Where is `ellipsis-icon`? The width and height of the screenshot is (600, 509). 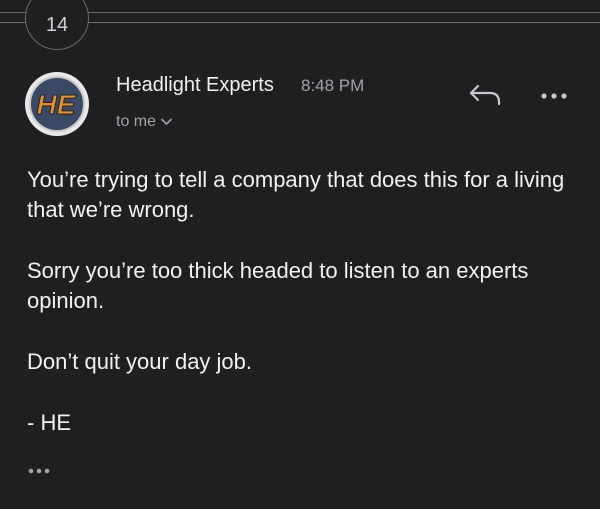 ellipsis-icon is located at coordinates (39, 471).